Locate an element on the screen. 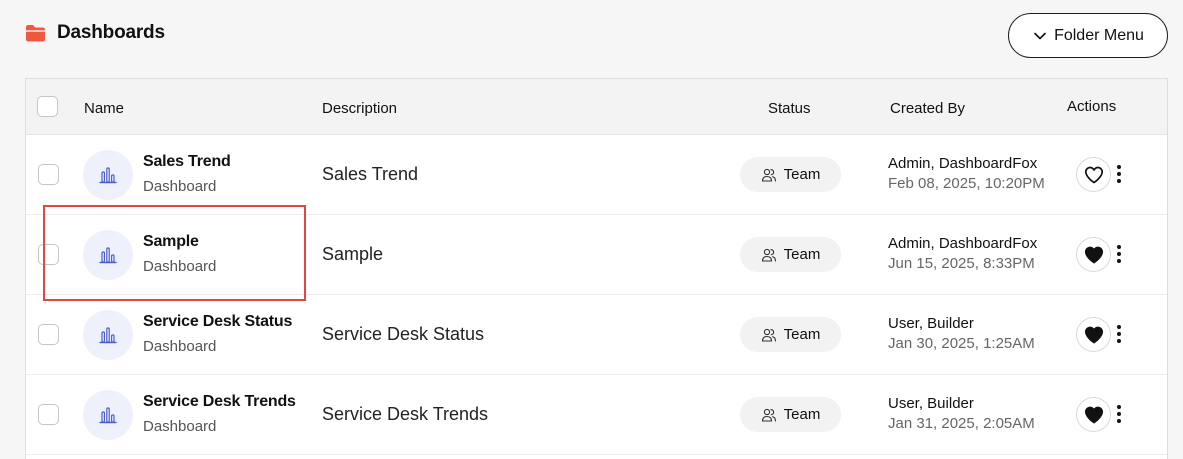 The image size is (1183, 459). folder-menu-button: Folder Menu is located at coordinates (1088, 35).